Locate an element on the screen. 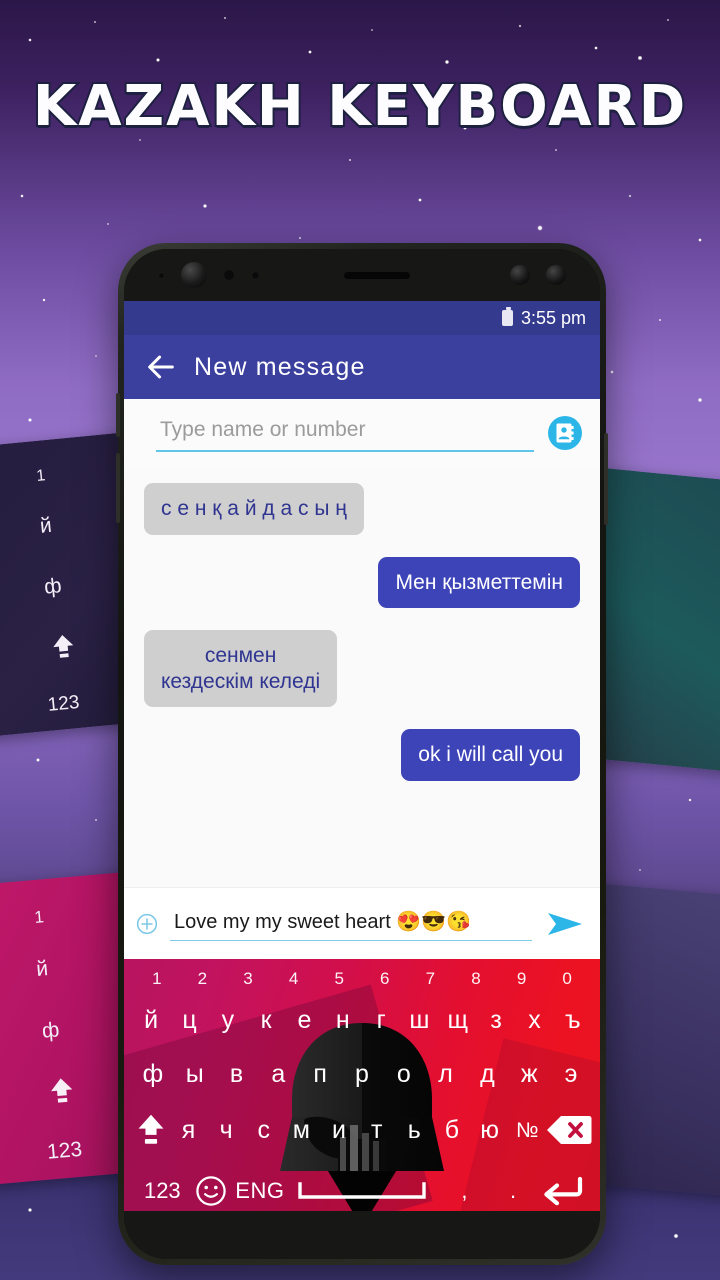  key-8: 8 is located at coordinates (476, 978).